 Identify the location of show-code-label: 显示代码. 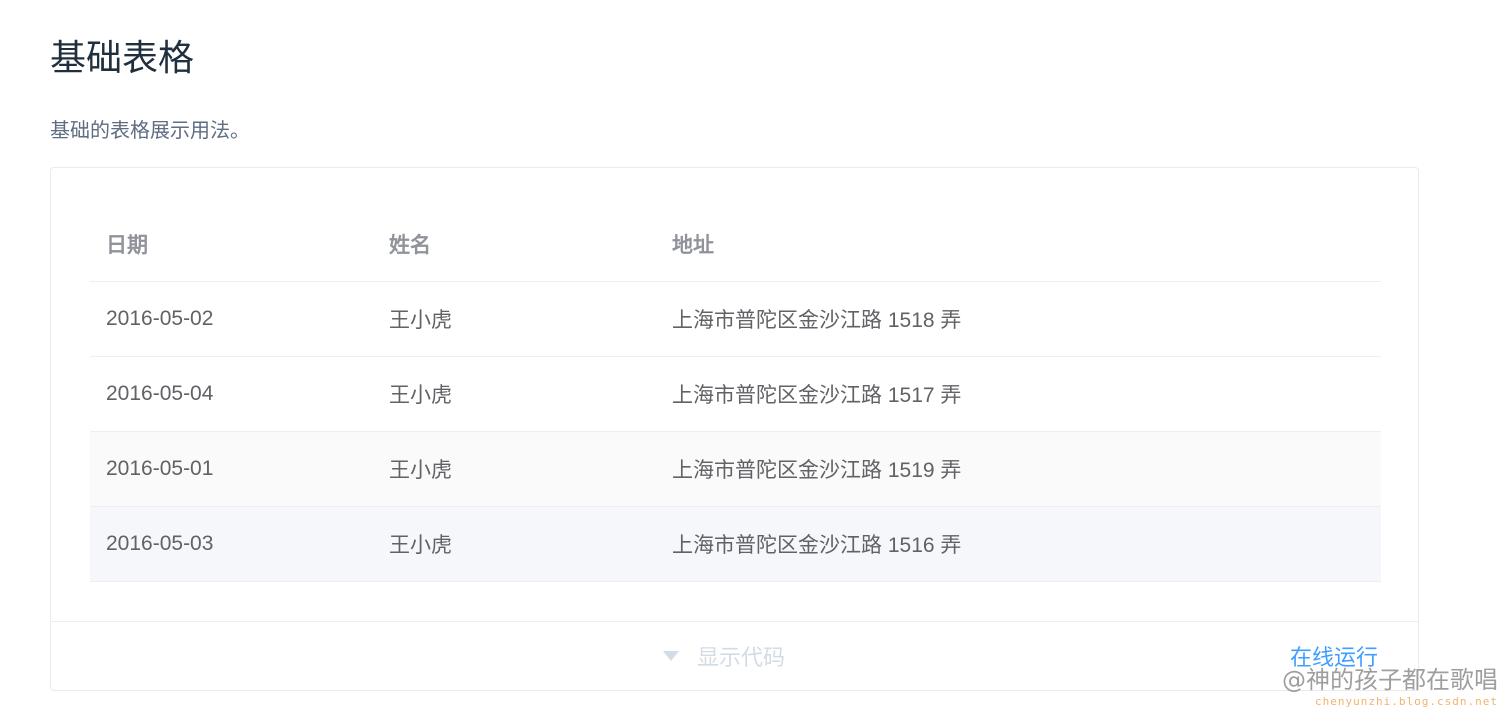
(741, 657).